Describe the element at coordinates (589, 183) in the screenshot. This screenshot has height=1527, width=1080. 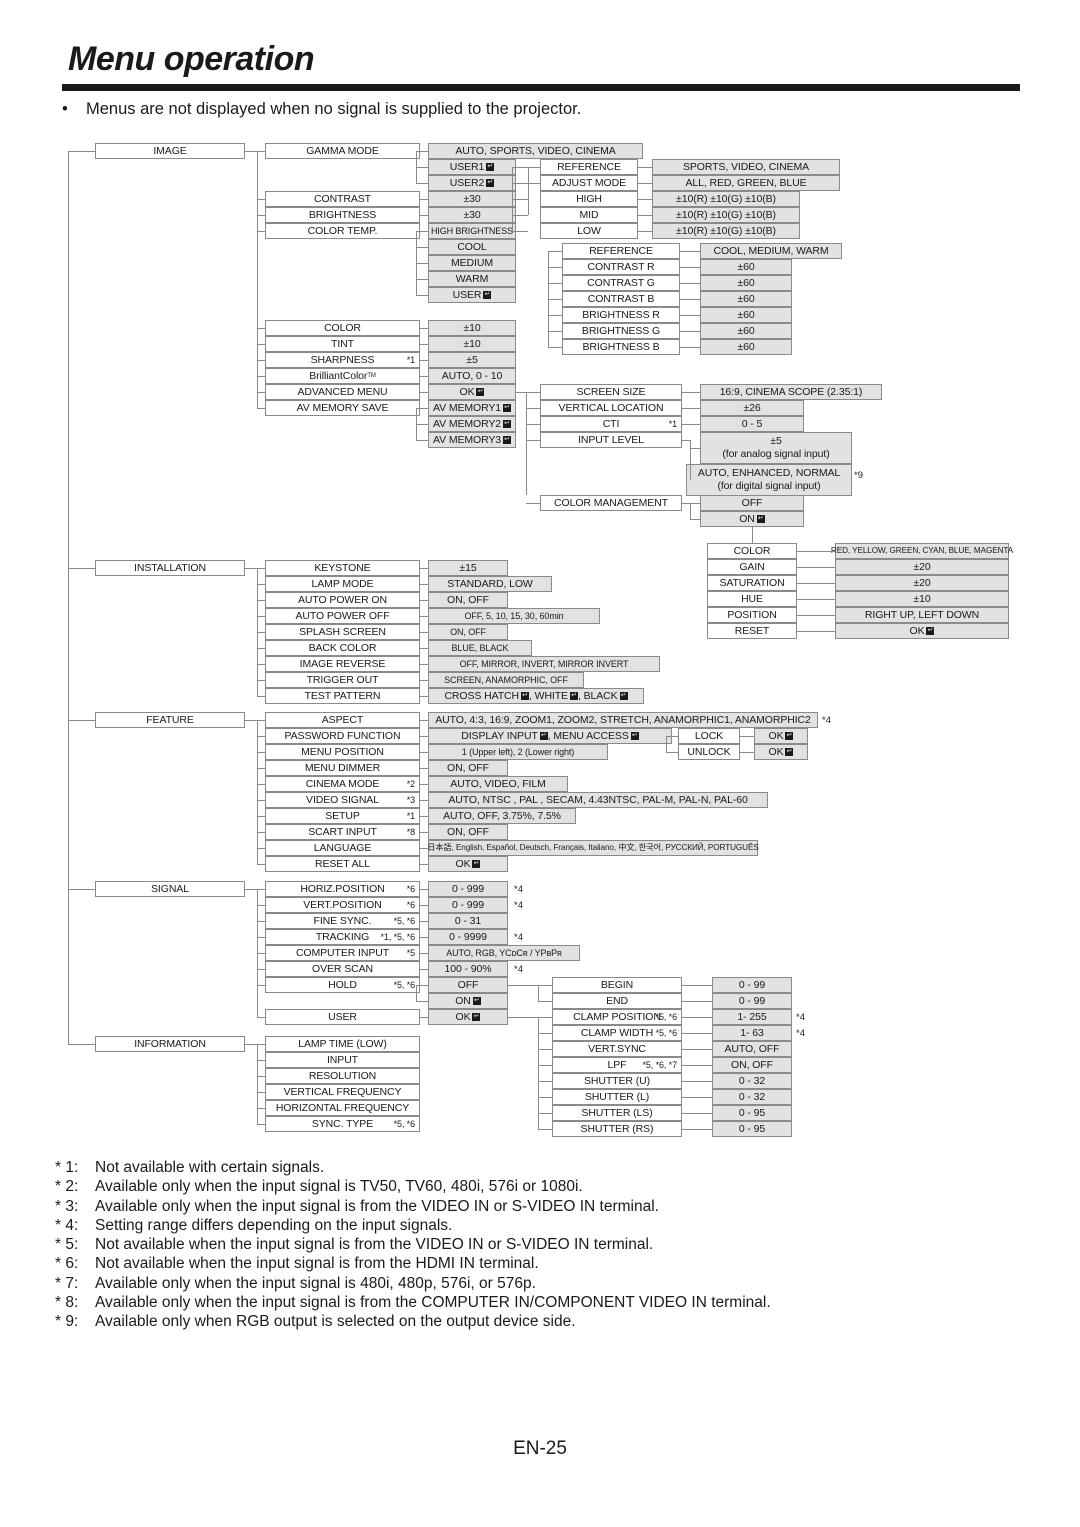
I see `gamma-sub-adjust-mode: ADJUST MODE` at that location.